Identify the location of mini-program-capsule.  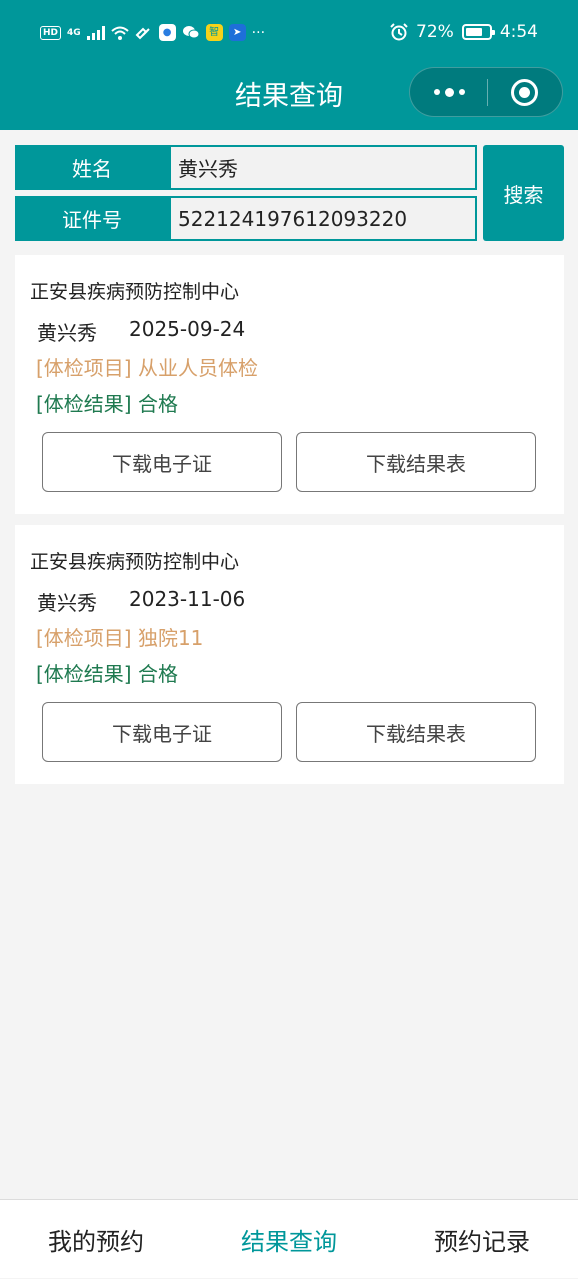
(486, 92).